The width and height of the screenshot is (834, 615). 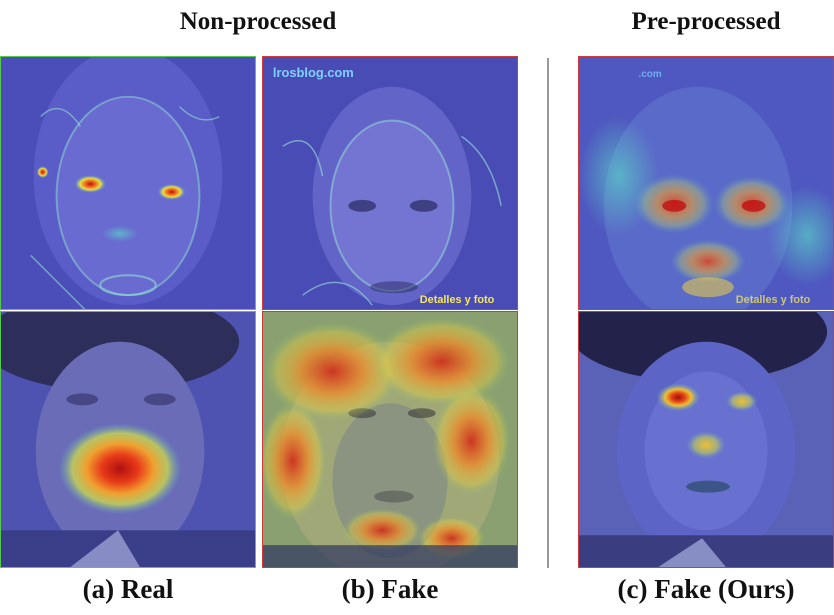 I want to click on caption-fake-ours: (c) Fake (Ours), so click(x=706, y=589).